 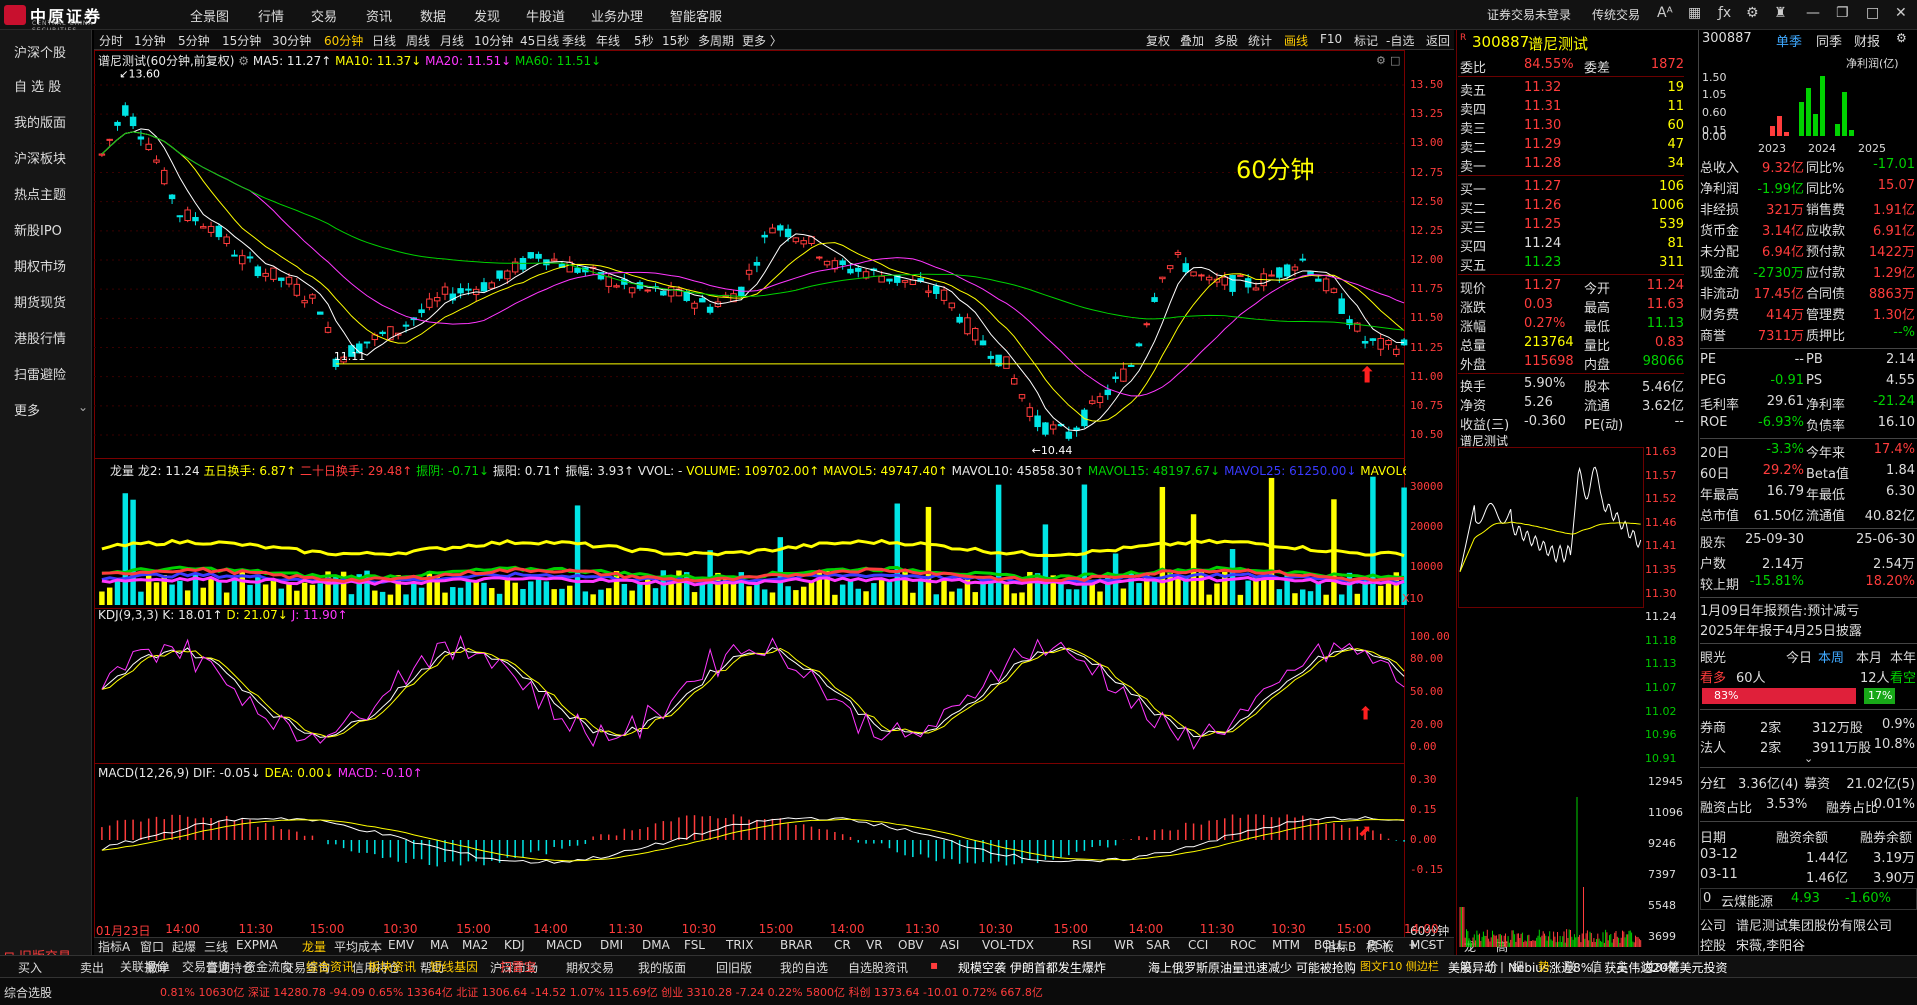 I want to click on toolbar-item-10: 回旧版, so click(x=734, y=967).